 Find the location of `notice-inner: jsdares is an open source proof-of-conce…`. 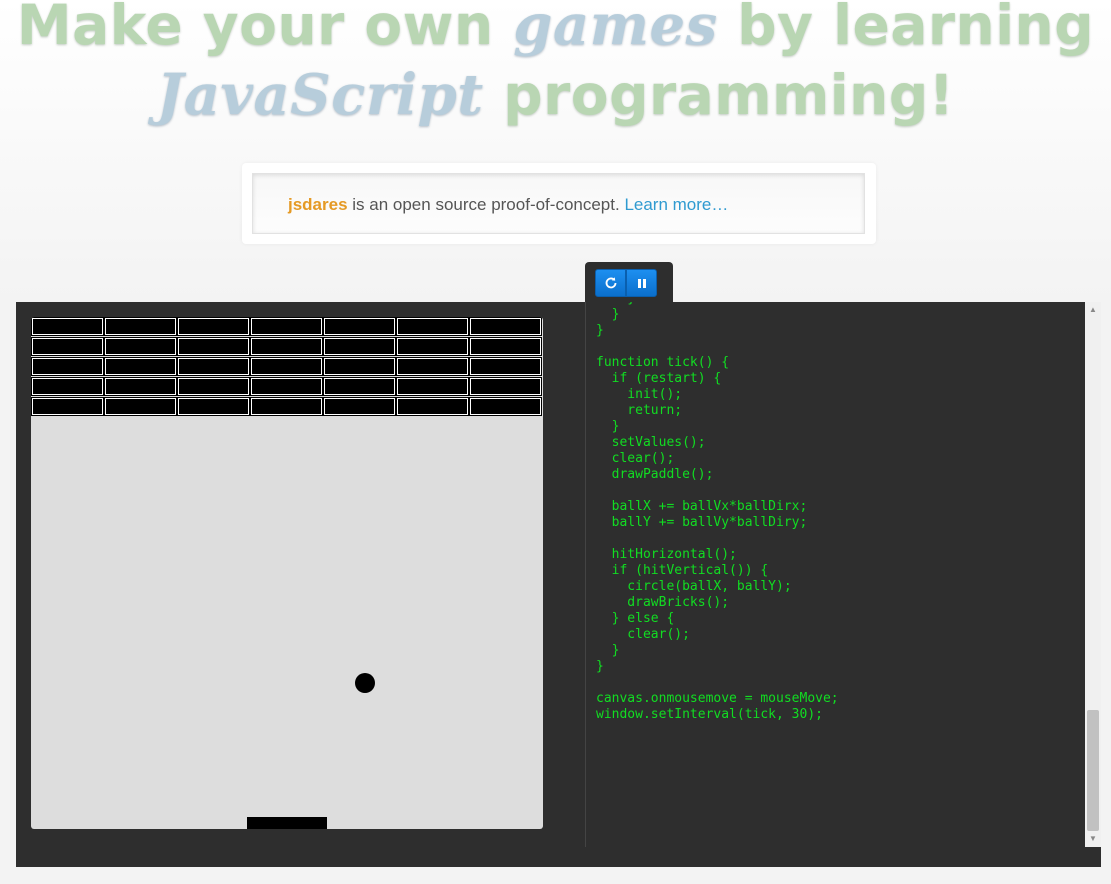

notice-inner: jsdares is an open source proof-of-conce… is located at coordinates (558, 203).